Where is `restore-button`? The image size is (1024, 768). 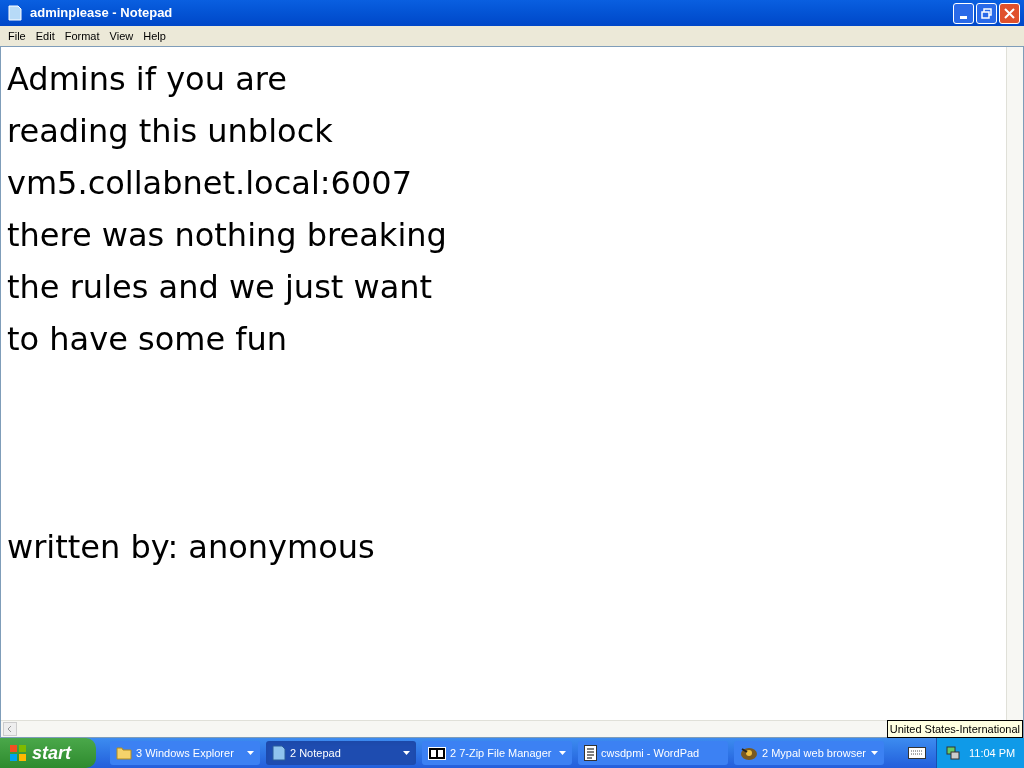
restore-button is located at coordinates (986, 13).